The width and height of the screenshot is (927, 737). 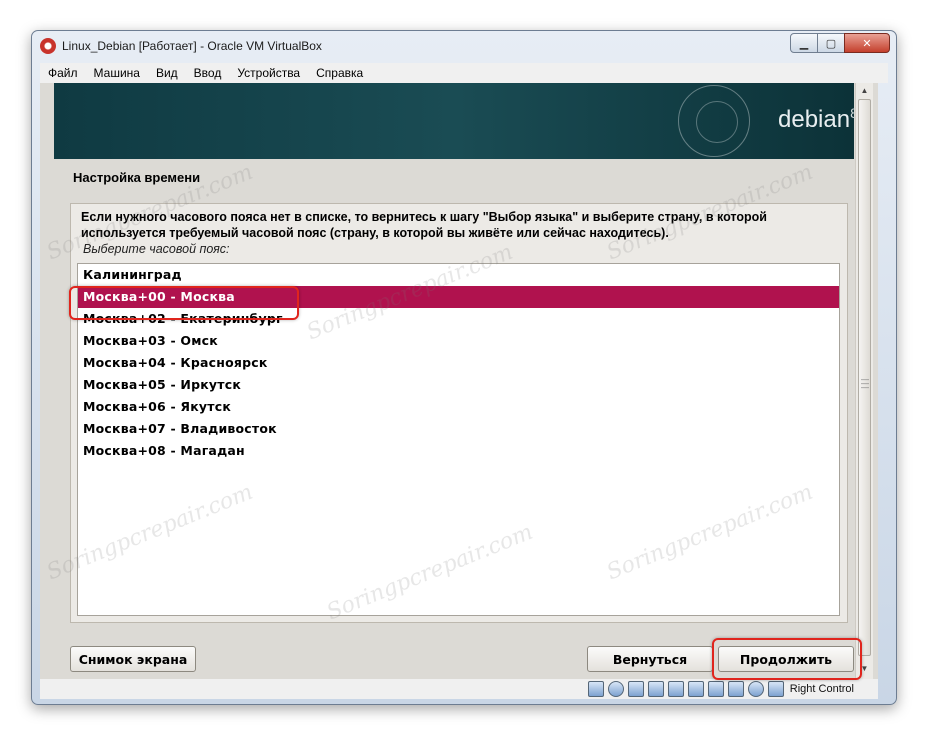 What do you see at coordinates (864, 90) in the screenshot?
I see `scroll-up-arrow-icon: ▲` at bounding box center [864, 90].